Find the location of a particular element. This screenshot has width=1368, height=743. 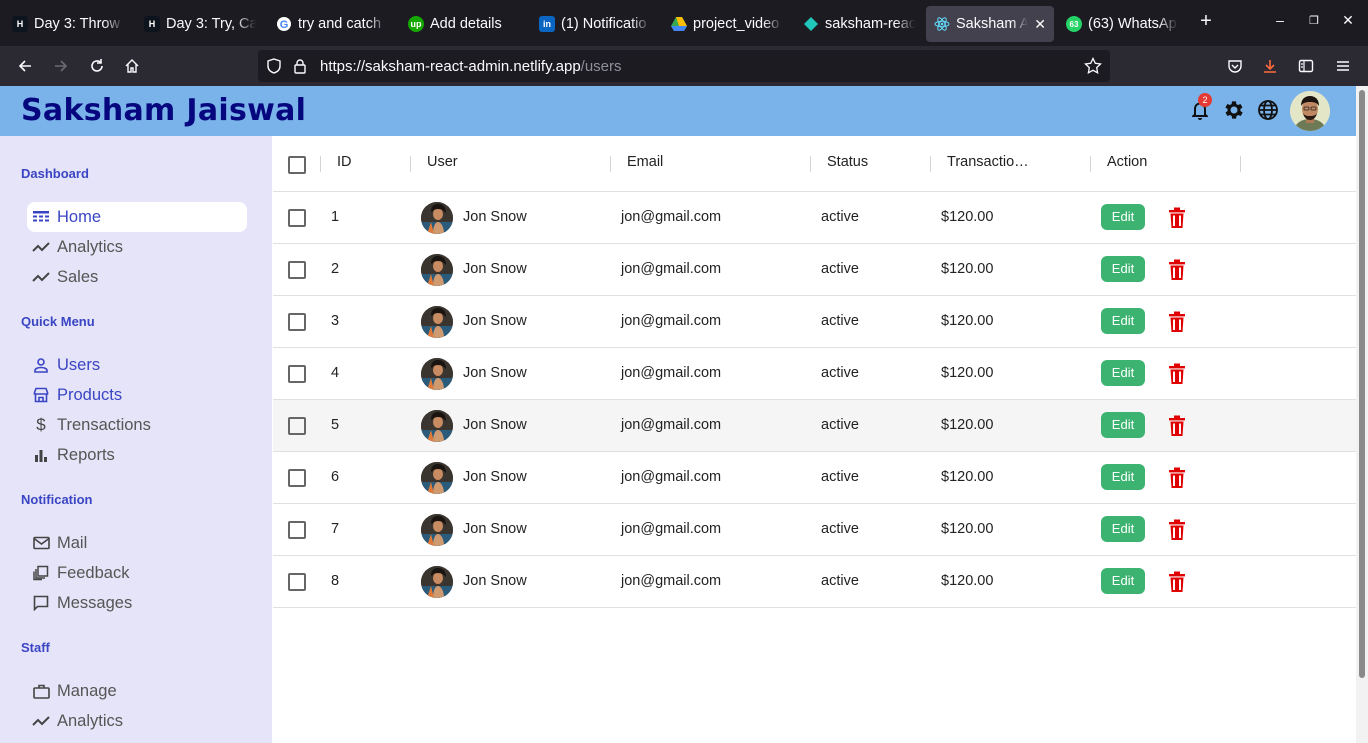

table-row: 4 Jon Snow jon@gmail.com active $120.00 Edit is located at coordinates (814, 374).